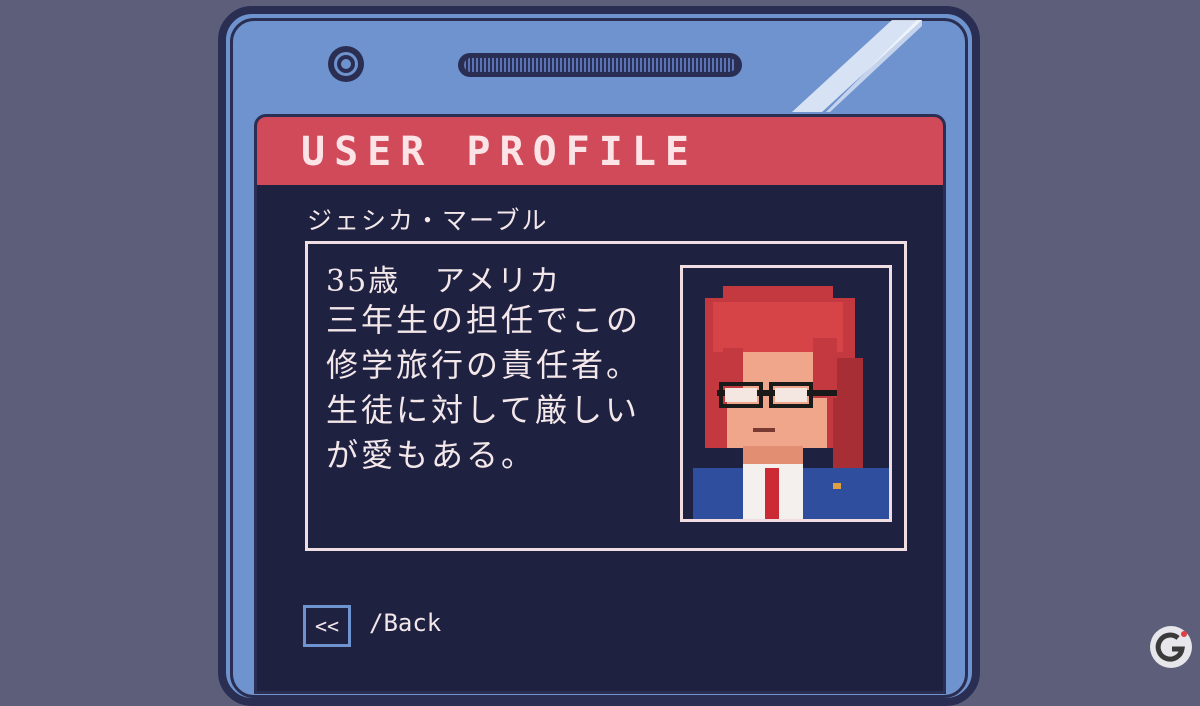 The width and height of the screenshot is (1200, 706). I want to click on profile-meta: 35歳 アメリカ, so click(443, 278).